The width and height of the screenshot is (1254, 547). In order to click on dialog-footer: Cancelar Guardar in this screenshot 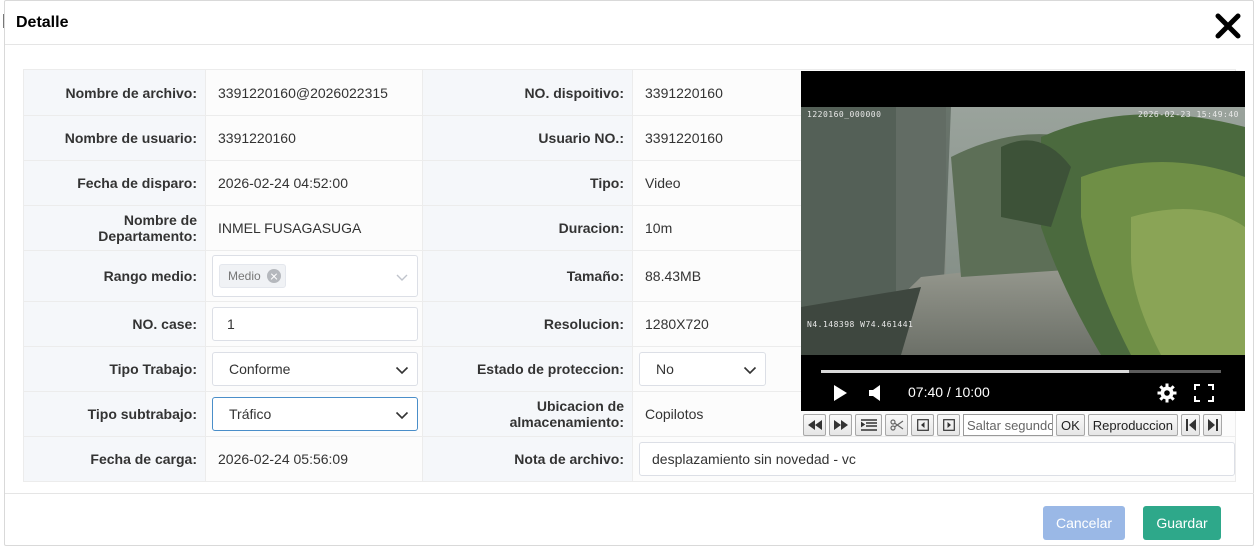, I will do `click(629, 520)`.